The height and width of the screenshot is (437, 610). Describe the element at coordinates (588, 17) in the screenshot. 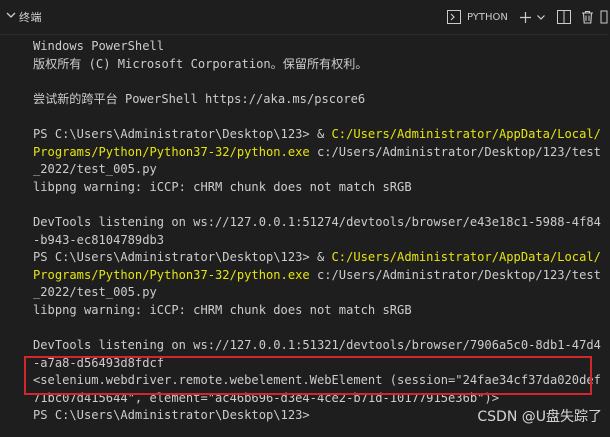

I see `trash-icon` at that location.